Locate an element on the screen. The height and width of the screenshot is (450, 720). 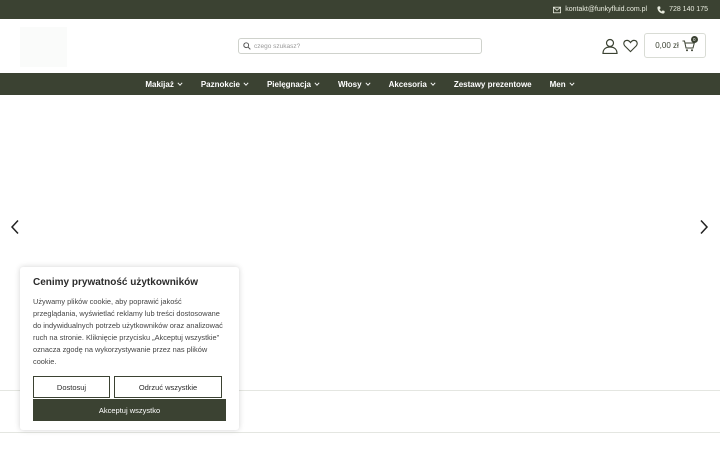
nav-label: Akcesoria is located at coordinates (407, 84).